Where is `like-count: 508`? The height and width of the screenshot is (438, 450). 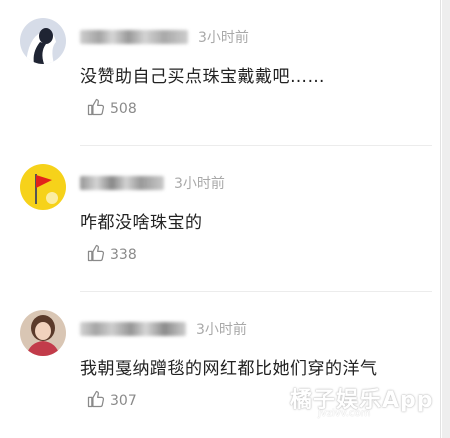 like-count: 508 is located at coordinates (123, 109).